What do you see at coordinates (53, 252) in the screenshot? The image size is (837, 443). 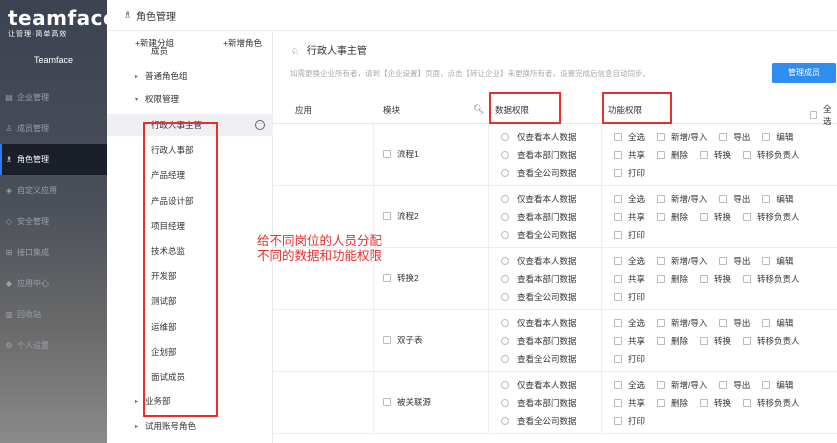 I see `sidebar-item: ⊞ 接口集成` at bounding box center [53, 252].